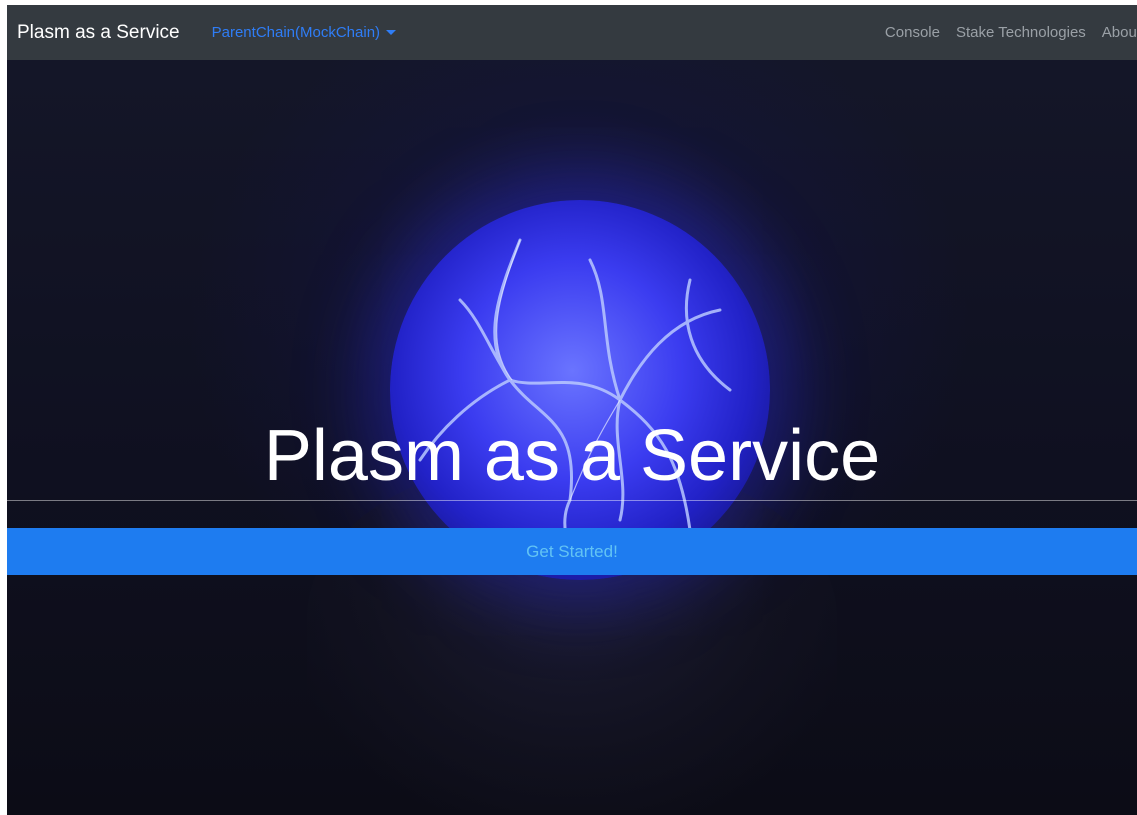  What do you see at coordinates (98, 33) in the screenshot?
I see `brand-link: Plasm as a Service` at bounding box center [98, 33].